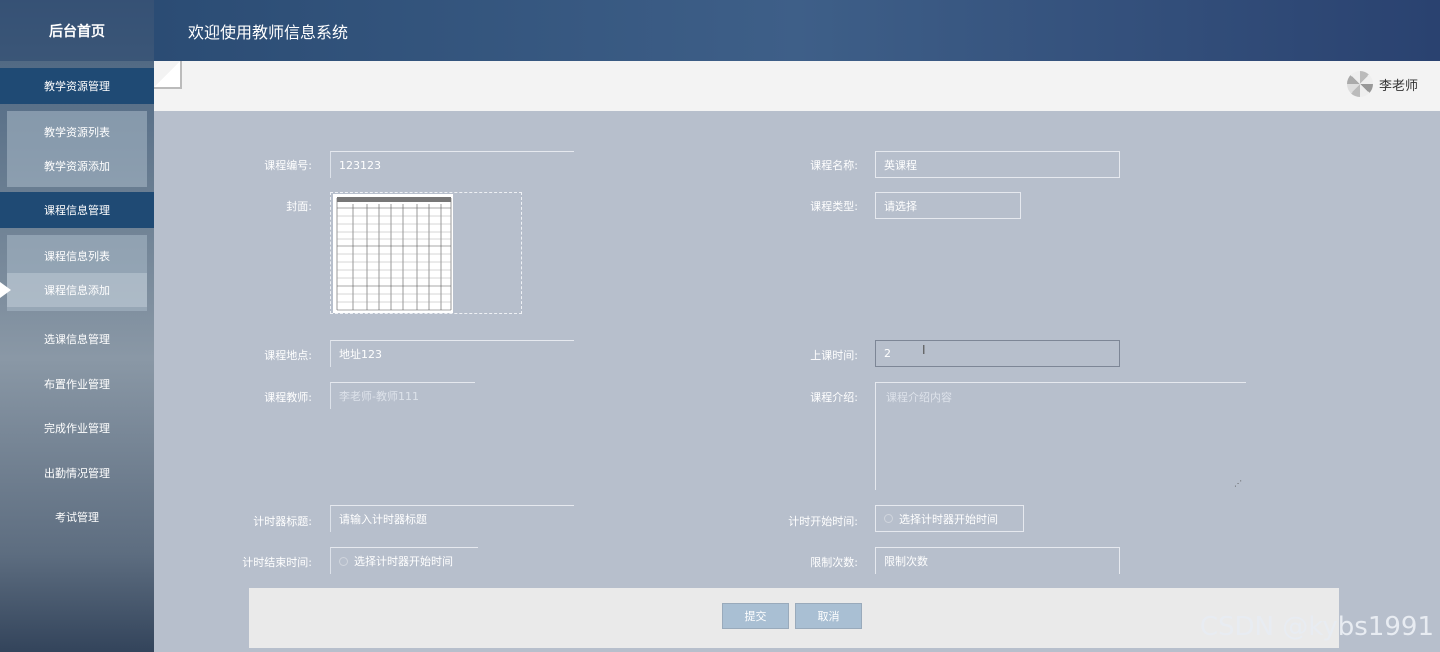 This screenshot has width=1440, height=652. I want to click on teacher-label: 课程教师:, so click(288, 397).